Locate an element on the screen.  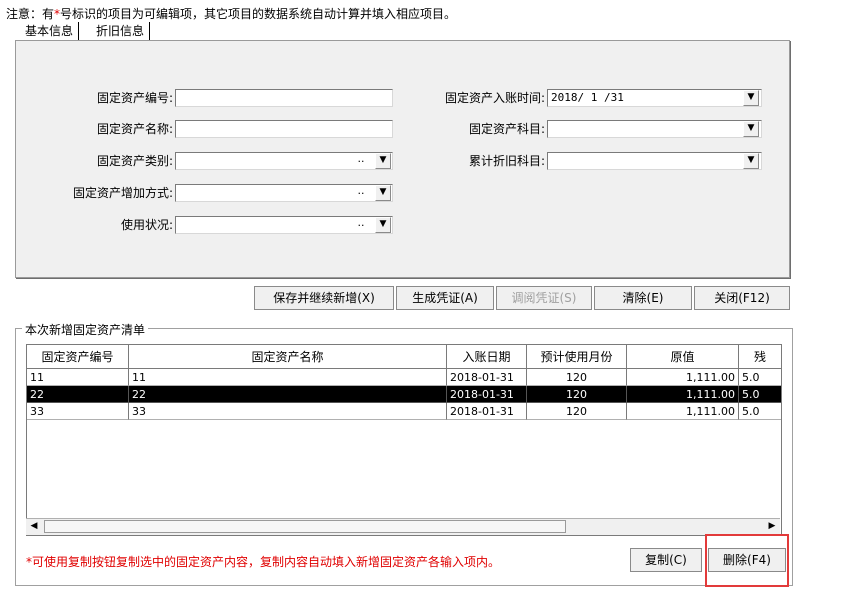
column-header: 预计使用月份 is located at coordinates (577, 357).